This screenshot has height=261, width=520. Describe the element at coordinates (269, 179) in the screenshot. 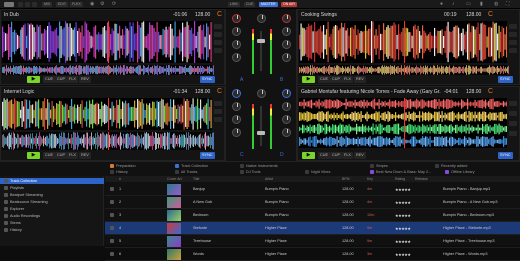

I see `col-artist: Artist` at that location.